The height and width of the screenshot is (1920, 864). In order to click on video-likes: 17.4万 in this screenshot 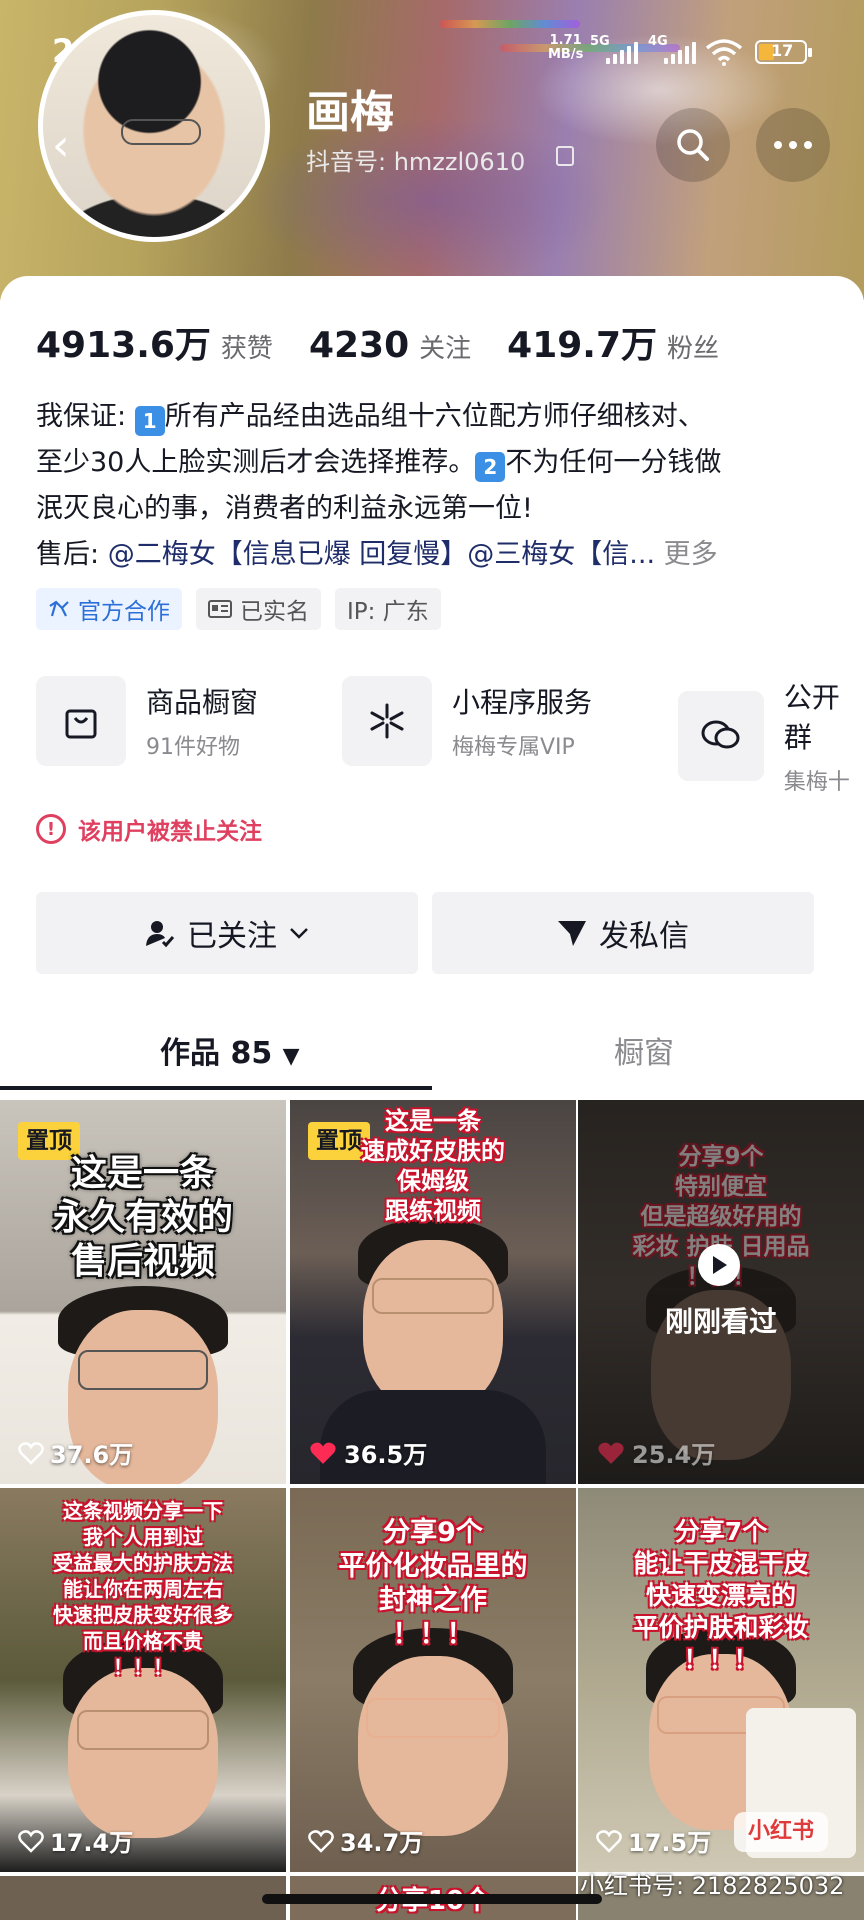, I will do `click(75, 1840)`.